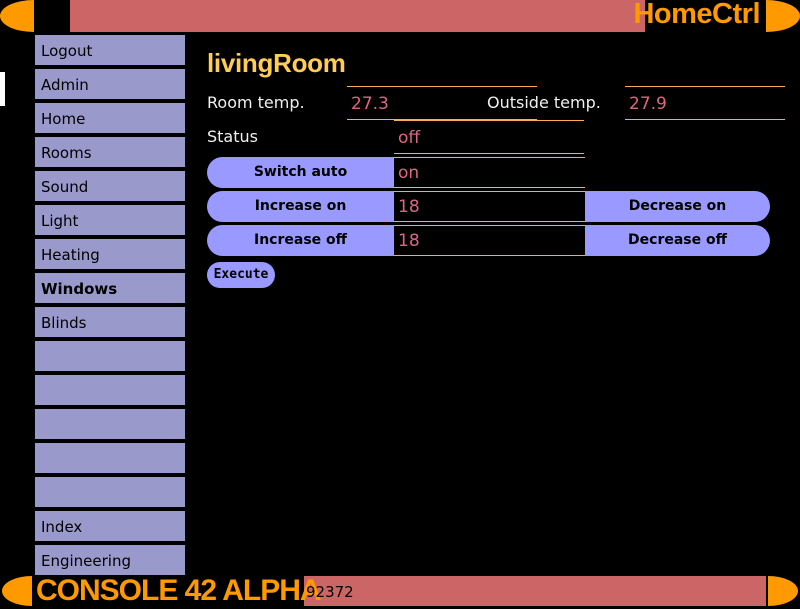  What do you see at coordinates (276, 63) in the screenshot?
I see `page-title: livingRoom` at bounding box center [276, 63].